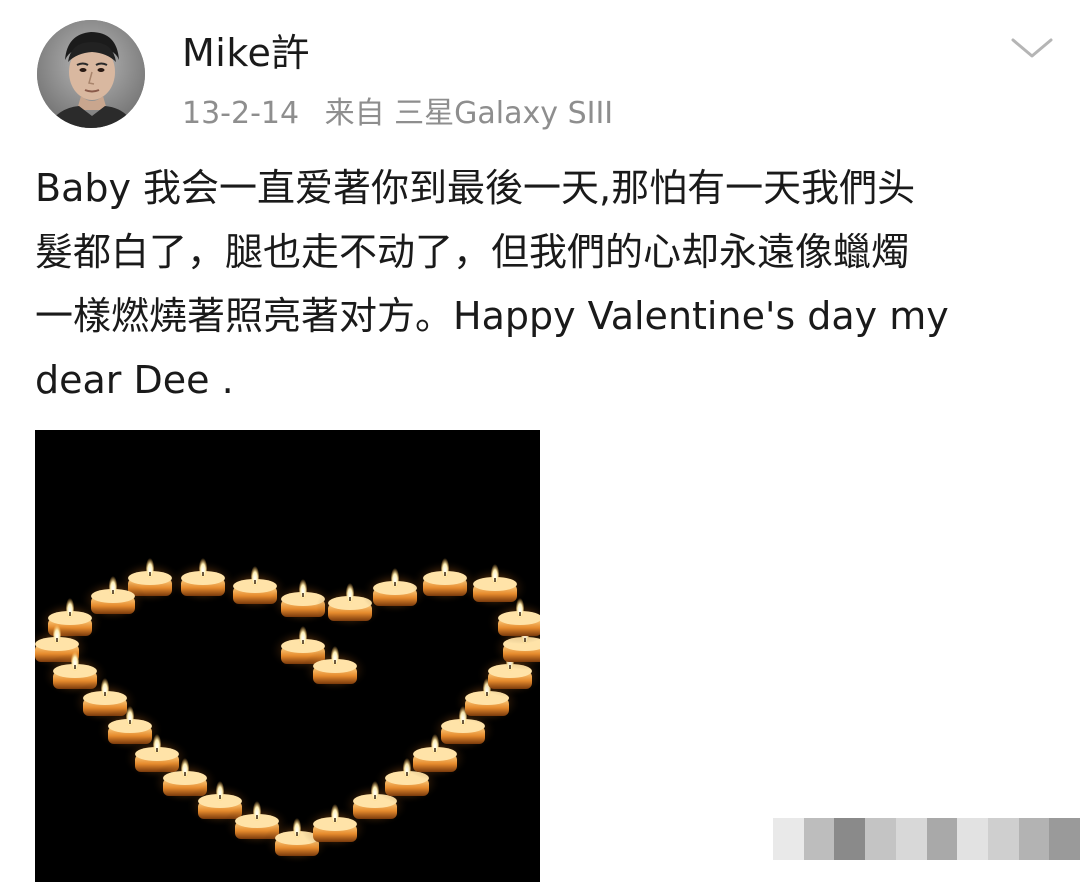 This screenshot has height=882, width=1080. What do you see at coordinates (246, 49) in the screenshot?
I see `username: Mike許` at bounding box center [246, 49].